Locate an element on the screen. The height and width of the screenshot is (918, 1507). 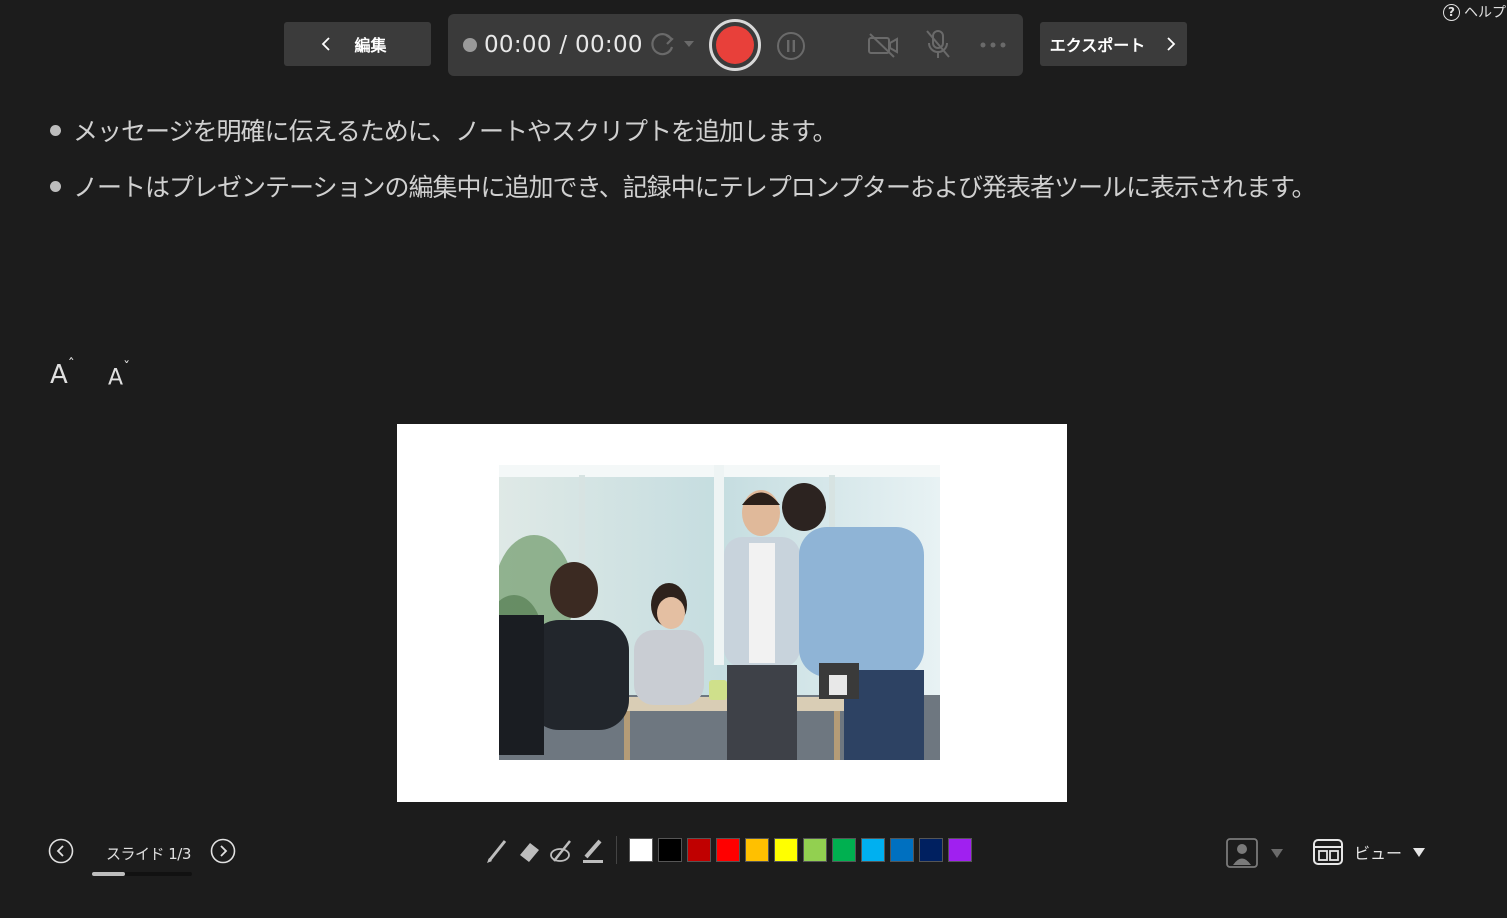
recording-controls: 00:00 / 00:00 is located at coordinates (735, 45).